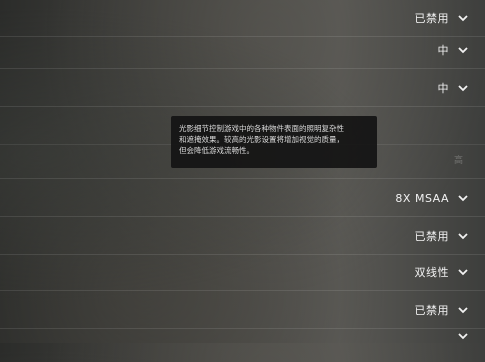  I want to click on dropdown, so click(463, 336).